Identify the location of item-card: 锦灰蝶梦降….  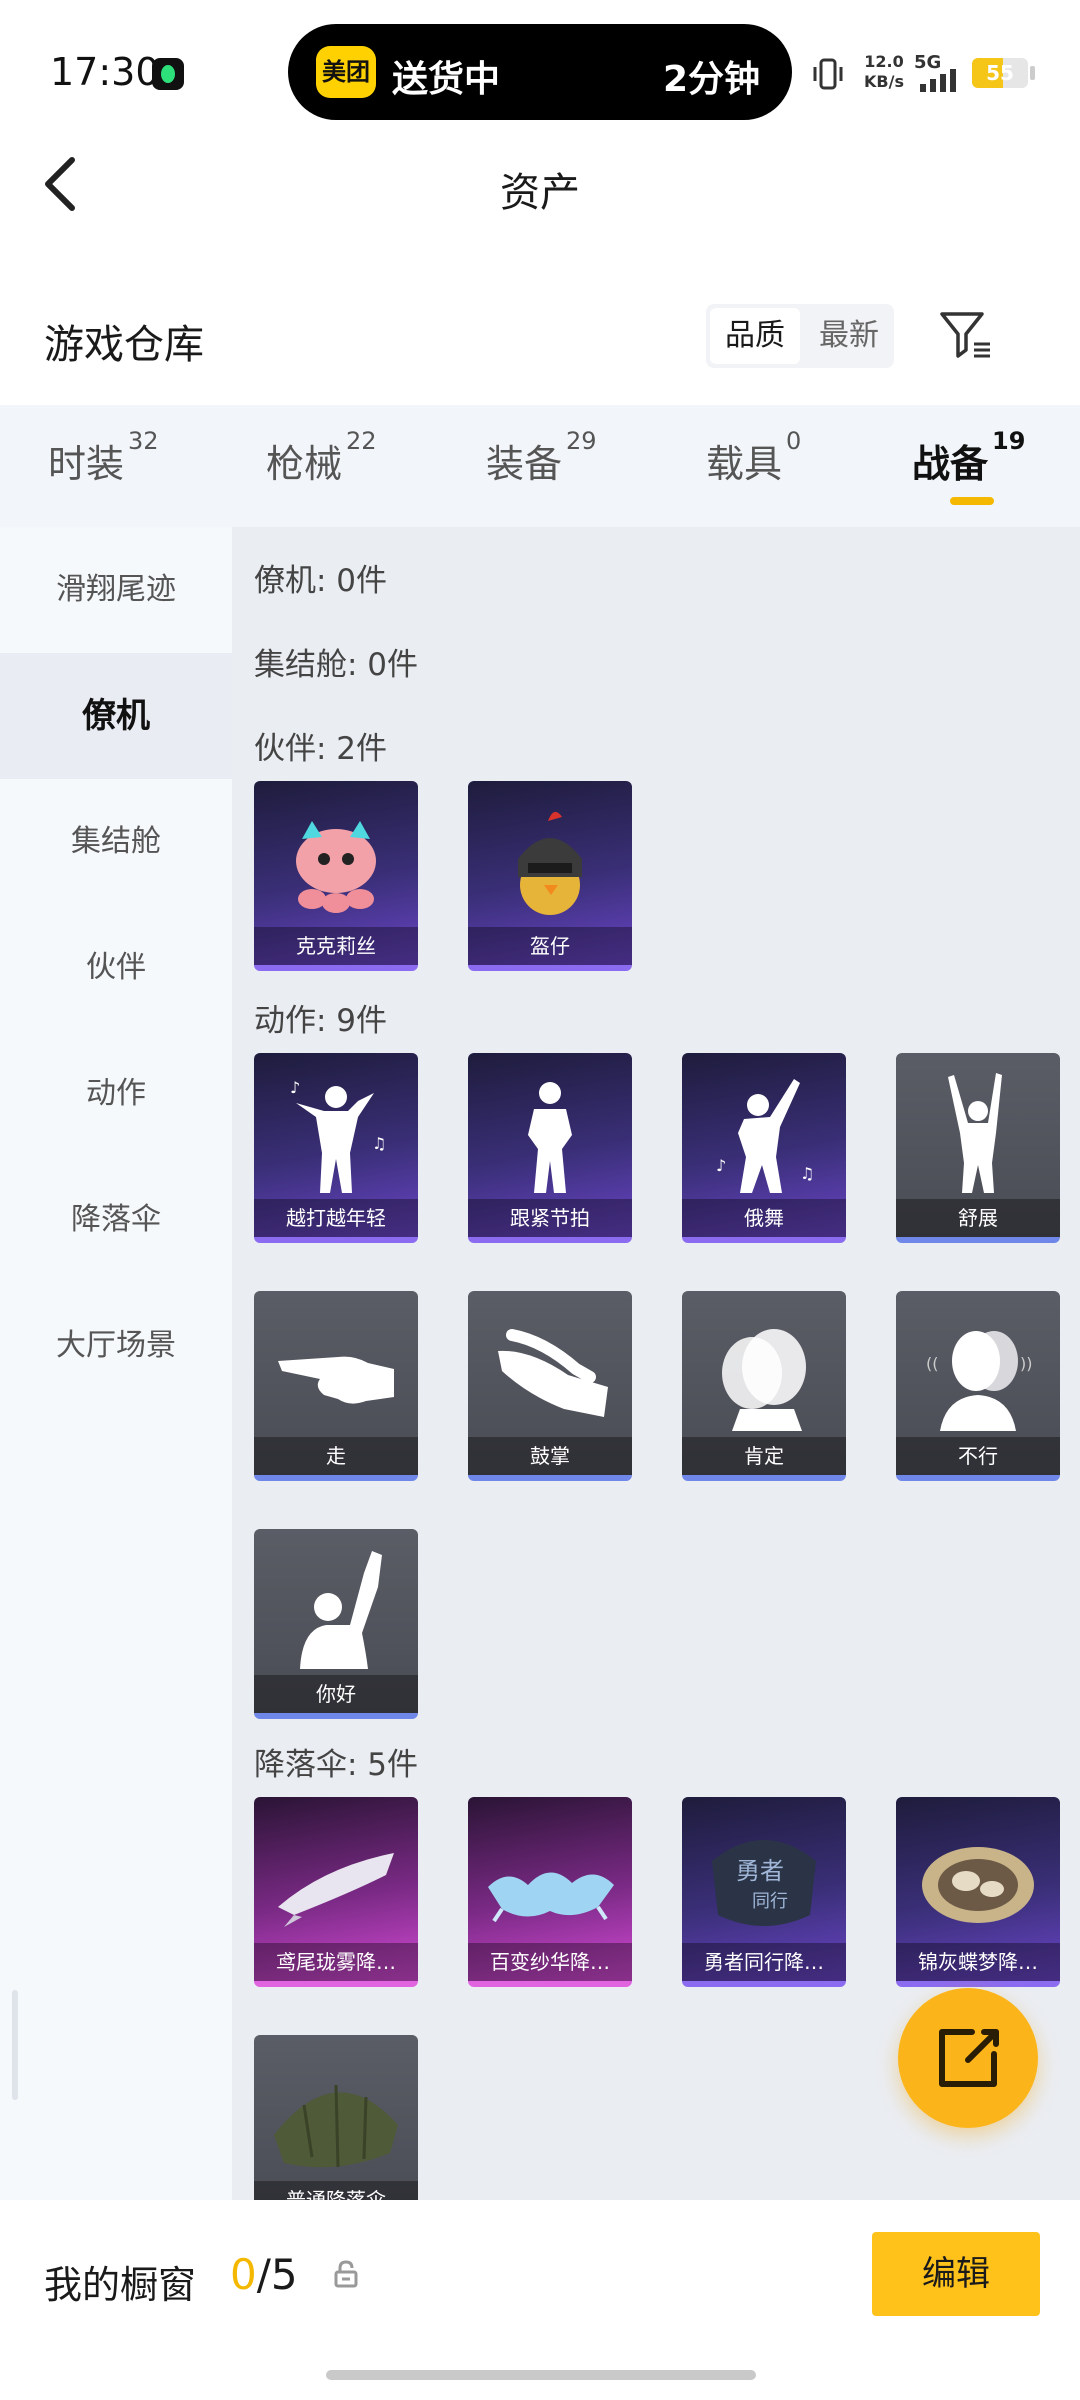
(978, 1892).